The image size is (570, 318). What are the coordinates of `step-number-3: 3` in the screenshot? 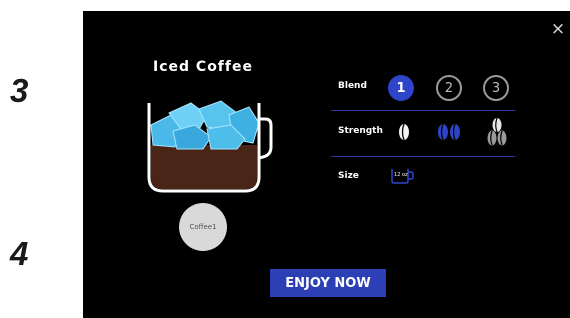 It's located at (19, 90).